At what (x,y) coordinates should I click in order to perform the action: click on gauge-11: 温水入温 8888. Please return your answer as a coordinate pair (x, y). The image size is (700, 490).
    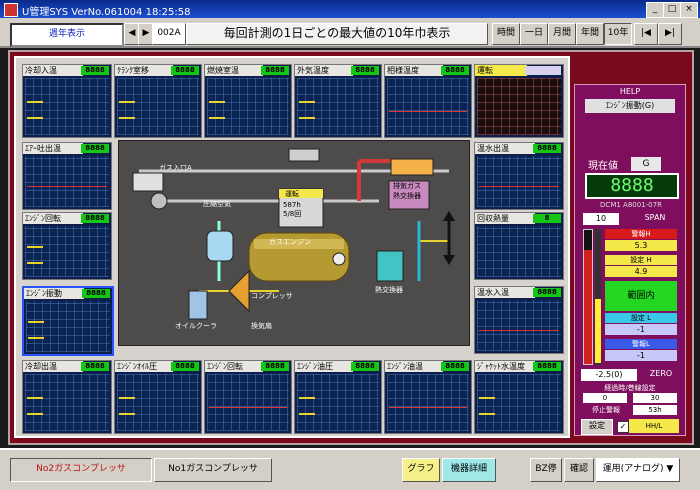
    Looking at the image, I should click on (519, 320).